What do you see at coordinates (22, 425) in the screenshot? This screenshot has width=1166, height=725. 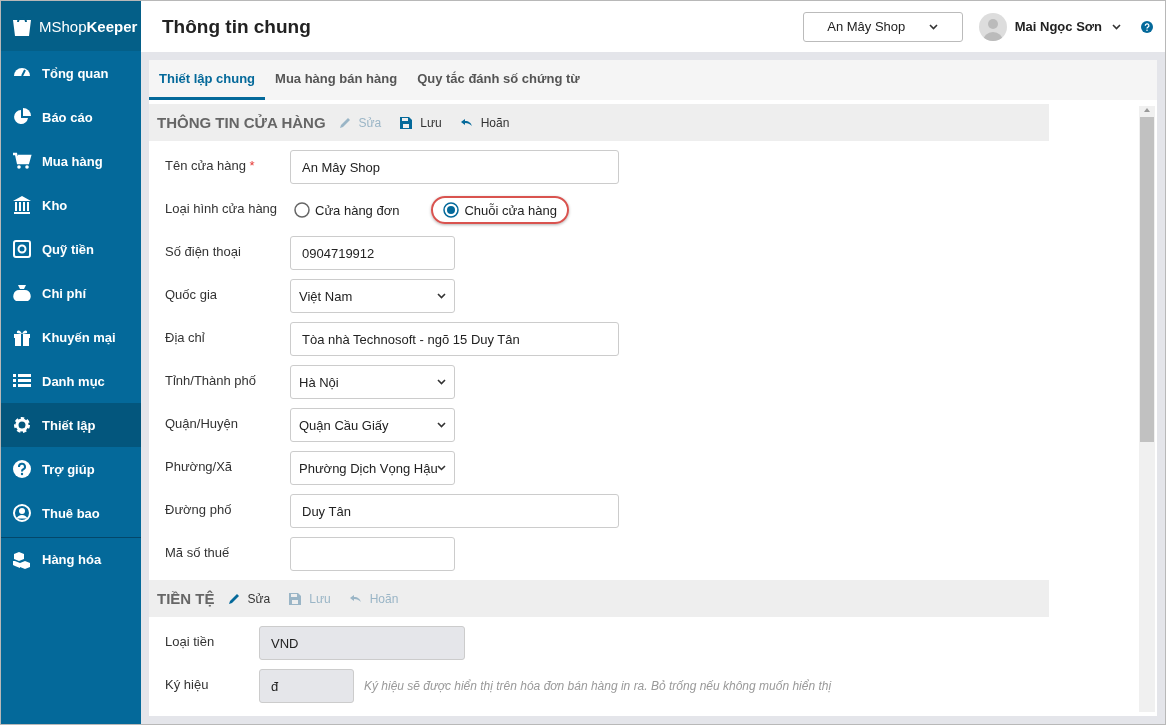 I see `gear-icon` at bounding box center [22, 425].